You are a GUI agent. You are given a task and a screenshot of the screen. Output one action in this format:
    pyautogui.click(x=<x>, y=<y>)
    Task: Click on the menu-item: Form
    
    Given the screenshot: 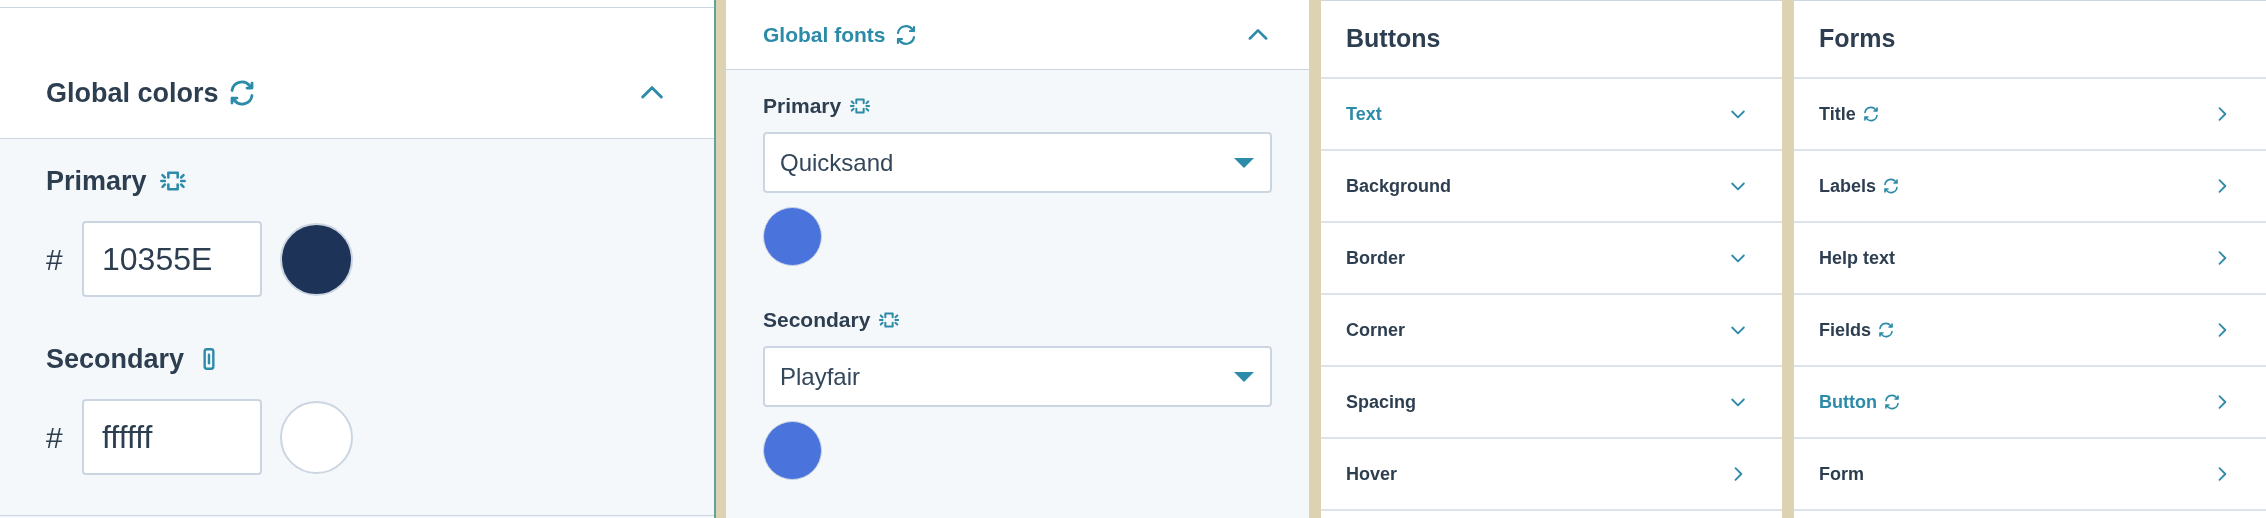 What is the action you would take?
    pyautogui.click(x=2030, y=475)
    